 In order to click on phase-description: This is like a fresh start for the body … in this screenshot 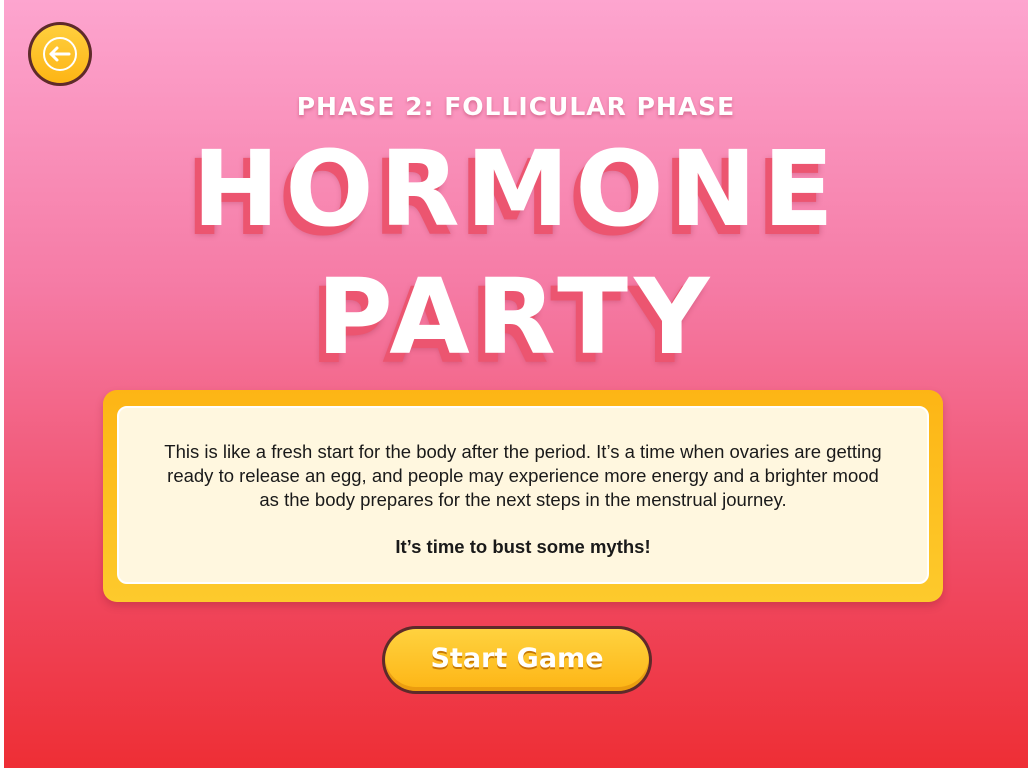, I will do `click(523, 475)`.